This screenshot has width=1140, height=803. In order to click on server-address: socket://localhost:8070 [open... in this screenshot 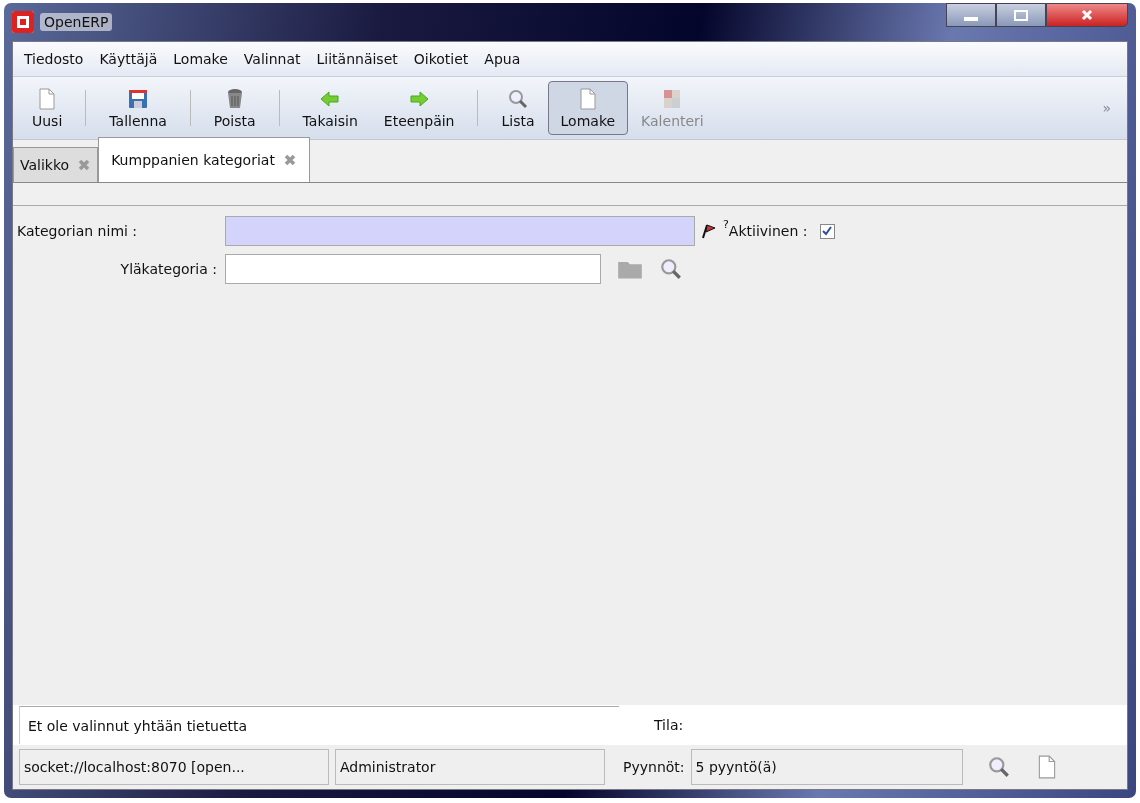, I will do `click(174, 767)`.